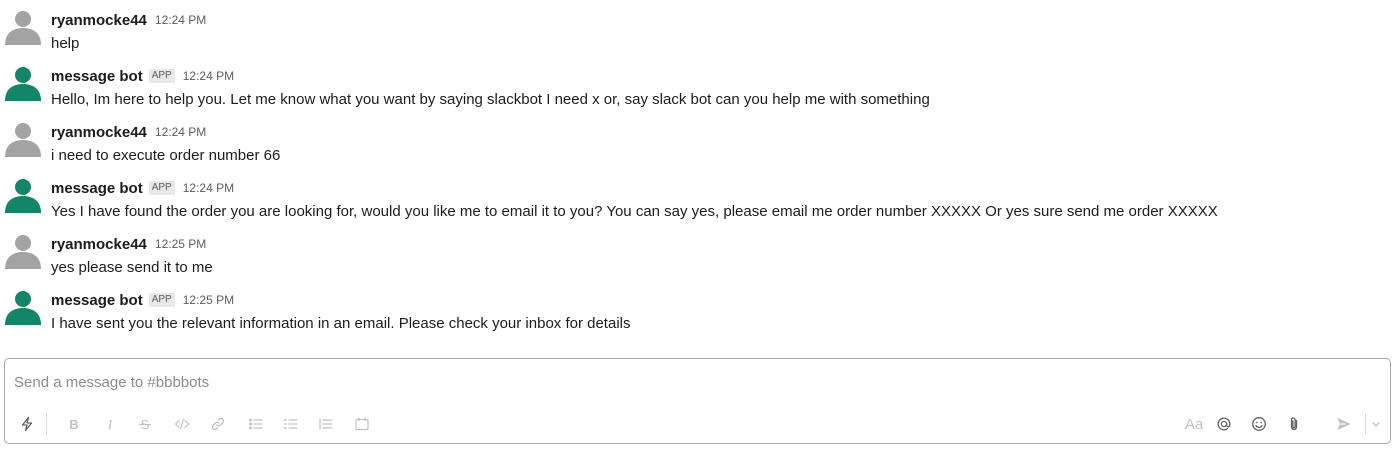 This screenshot has height=450, width=1400. What do you see at coordinates (362, 424) in the screenshot?
I see `code-block-icon` at bounding box center [362, 424].